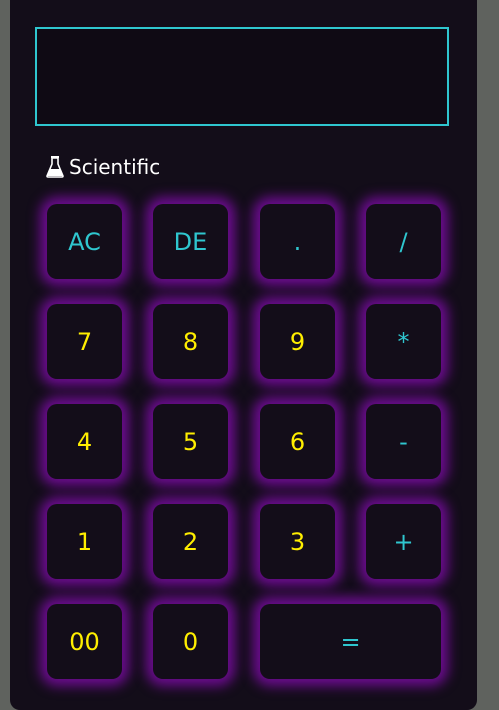  I want to click on digit-7-button: 7, so click(84, 341).